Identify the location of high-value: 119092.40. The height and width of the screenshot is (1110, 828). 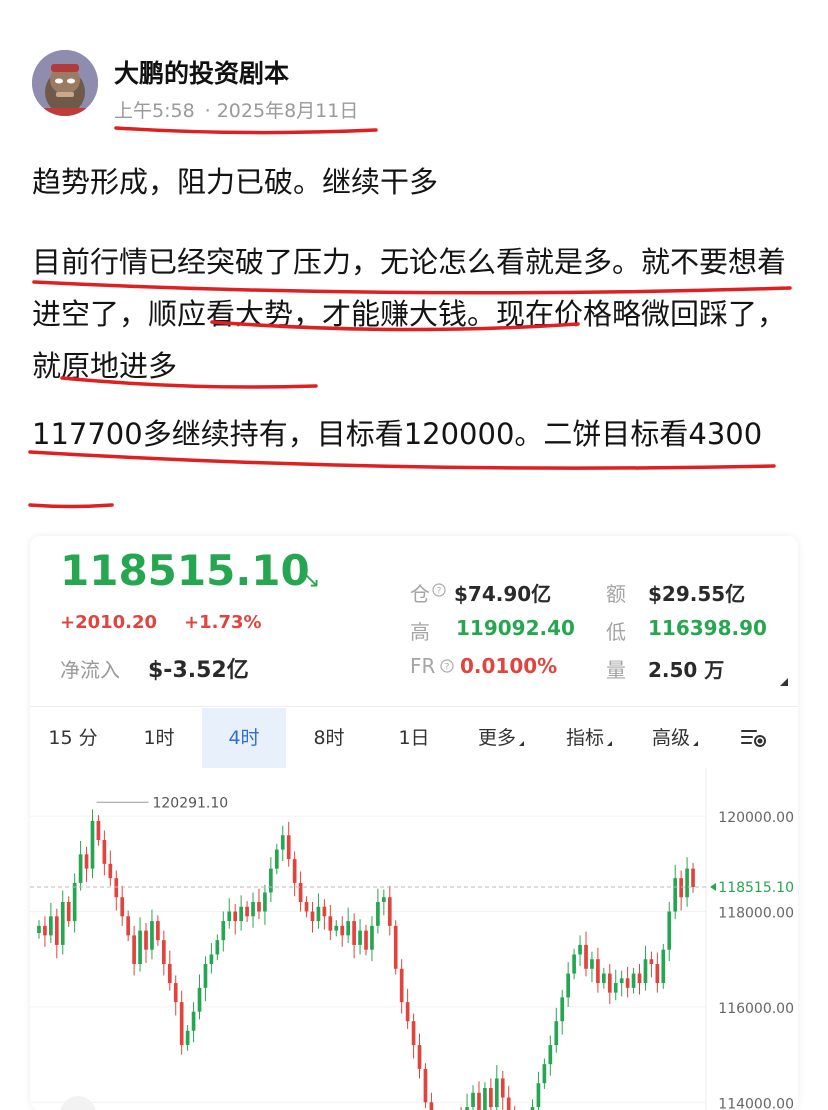
(515, 628).